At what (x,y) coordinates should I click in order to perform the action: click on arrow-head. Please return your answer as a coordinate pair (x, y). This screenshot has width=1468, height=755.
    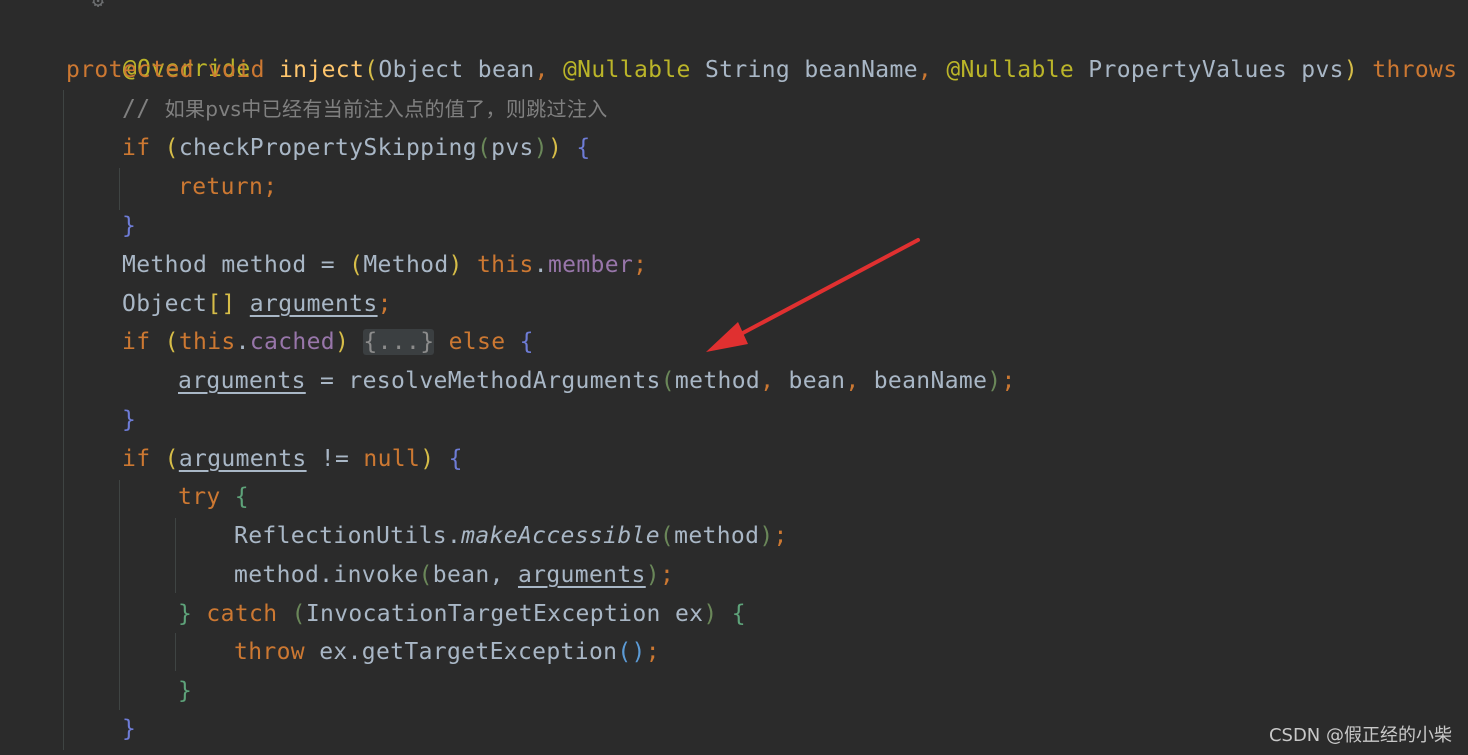
    Looking at the image, I should click on (727, 337).